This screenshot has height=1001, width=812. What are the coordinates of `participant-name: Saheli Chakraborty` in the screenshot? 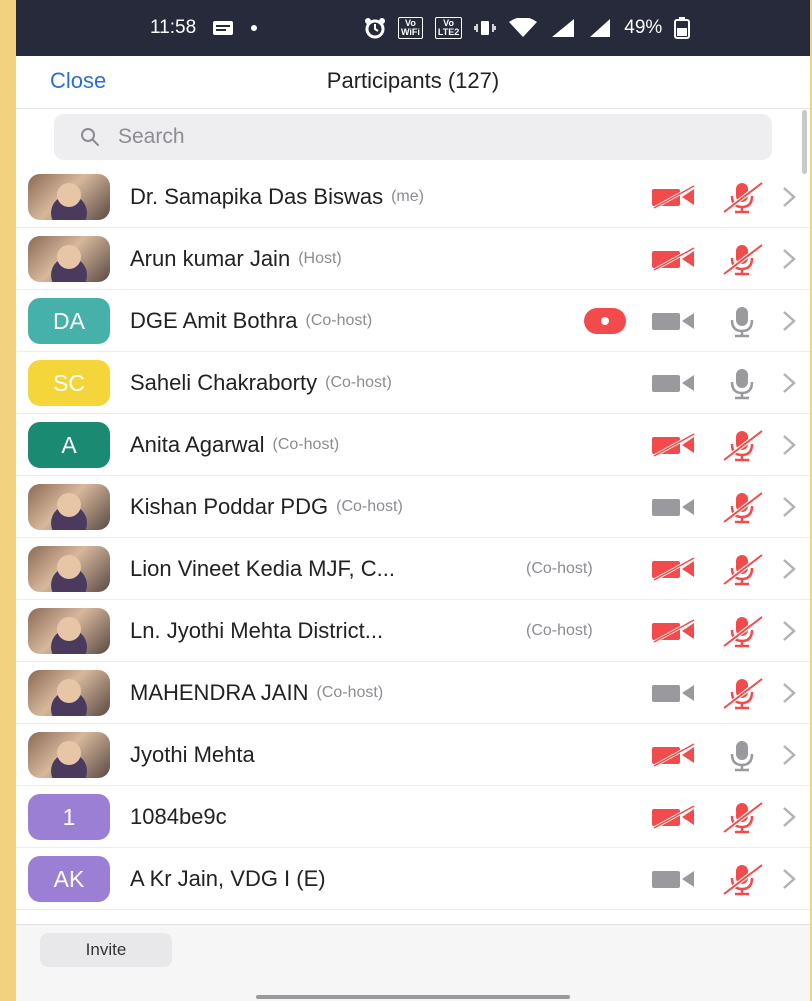 It's located at (224, 382).